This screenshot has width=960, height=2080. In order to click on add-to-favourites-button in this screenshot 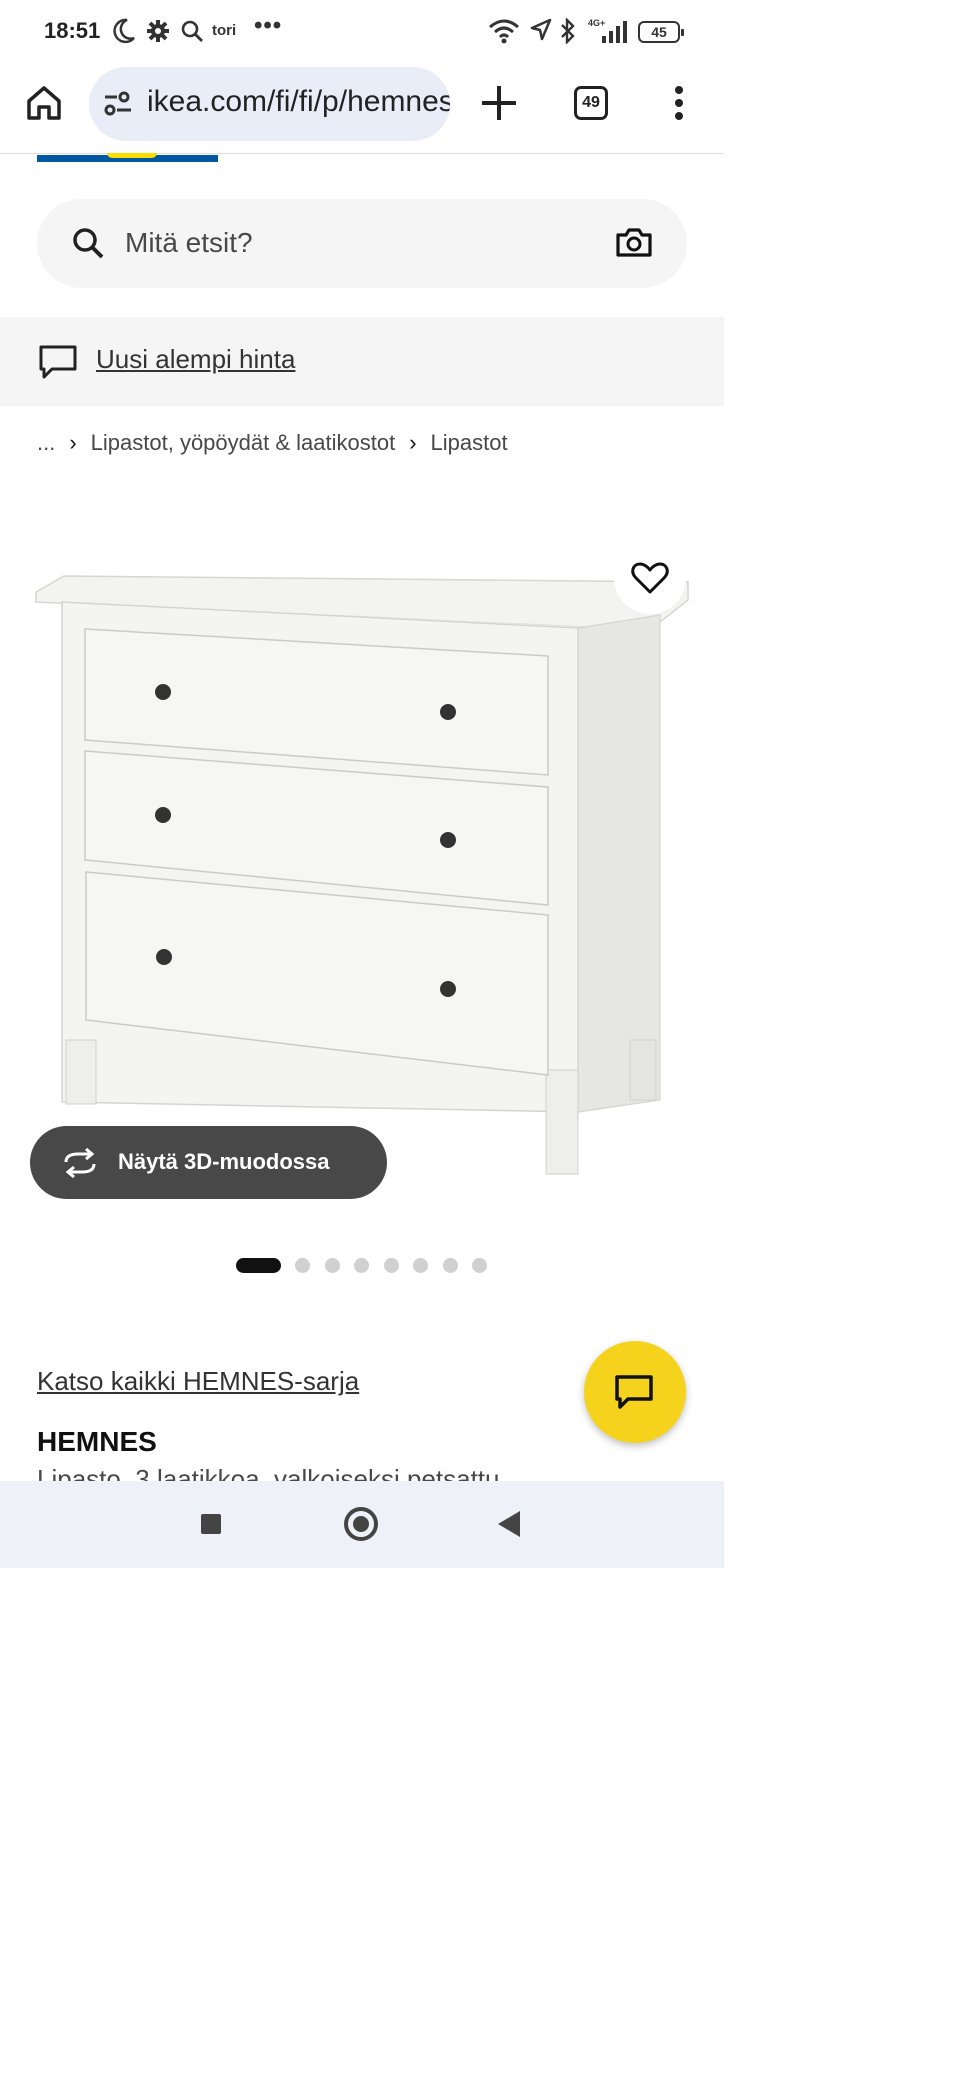, I will do `click(650, 578)`.